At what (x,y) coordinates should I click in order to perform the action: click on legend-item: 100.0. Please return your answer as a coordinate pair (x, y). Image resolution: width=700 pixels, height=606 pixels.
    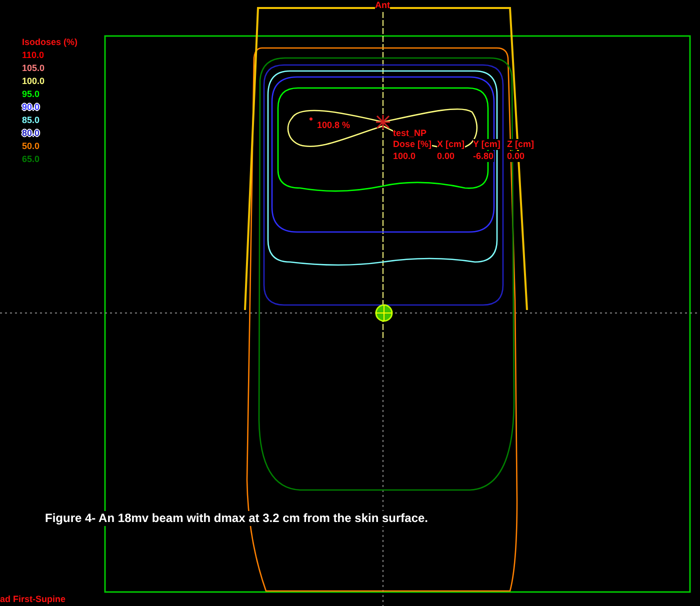
    Looking at the image, I should click on (34, 81).